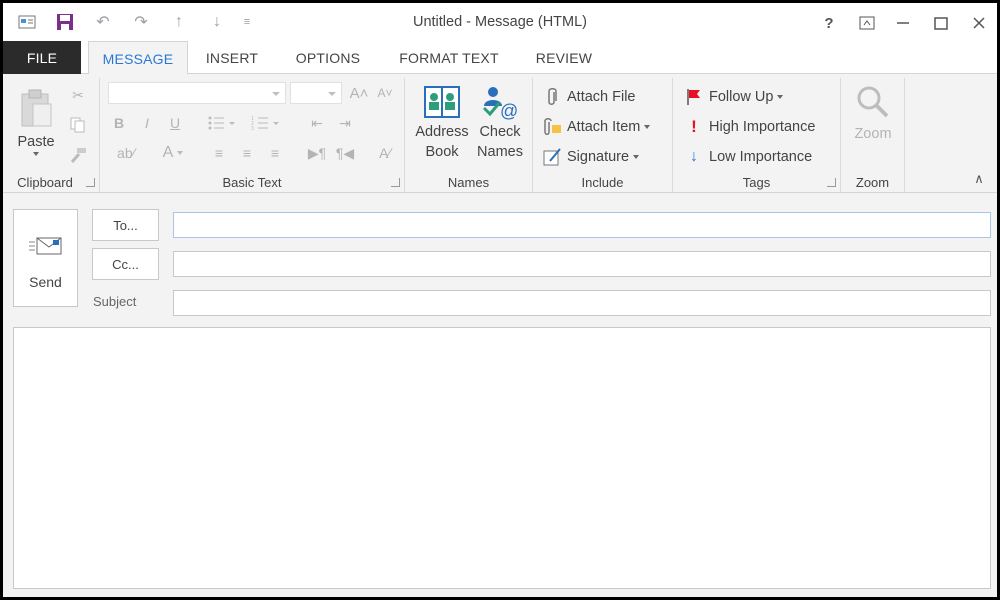  Describe the element at coordinates (115, 301) in the screenshot. I see `subject-label: Subject` at that location.